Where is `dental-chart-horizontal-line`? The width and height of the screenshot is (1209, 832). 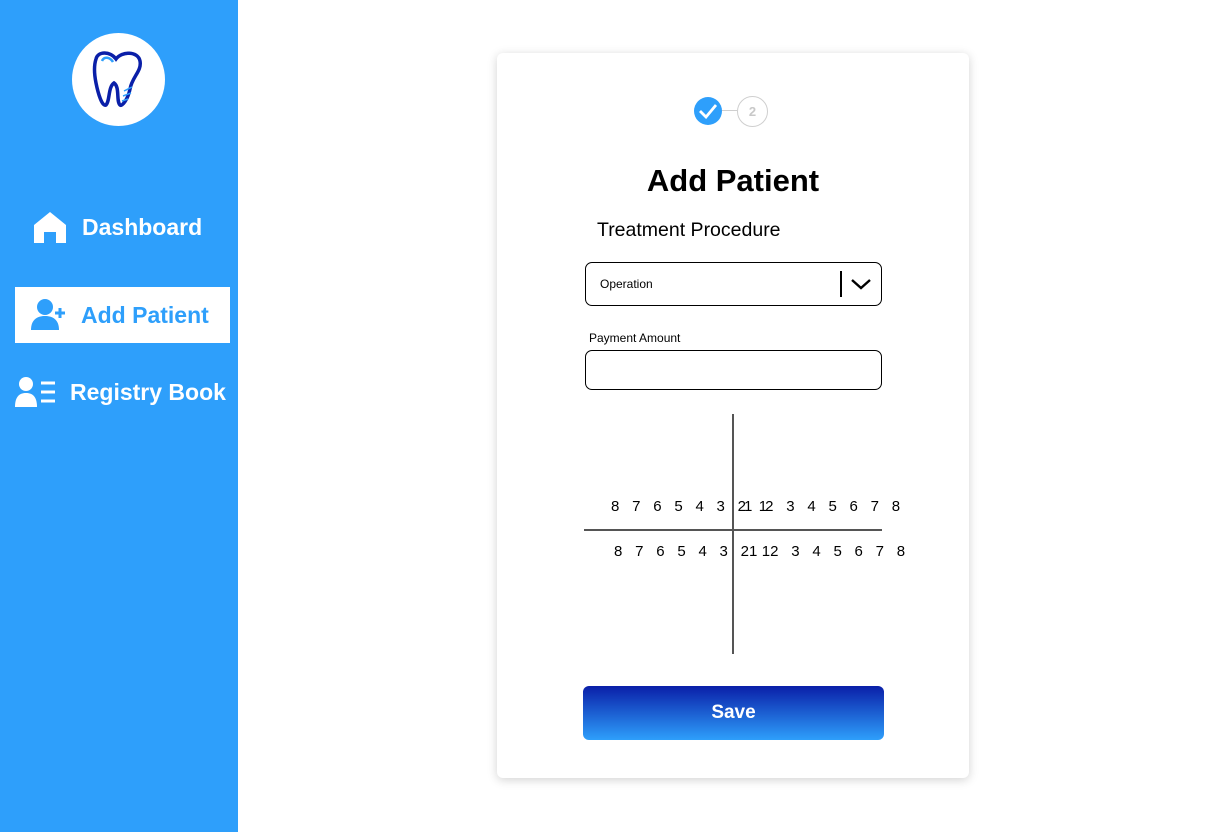
dental-chart-horizontal-line is located at coordinates (733, 530).